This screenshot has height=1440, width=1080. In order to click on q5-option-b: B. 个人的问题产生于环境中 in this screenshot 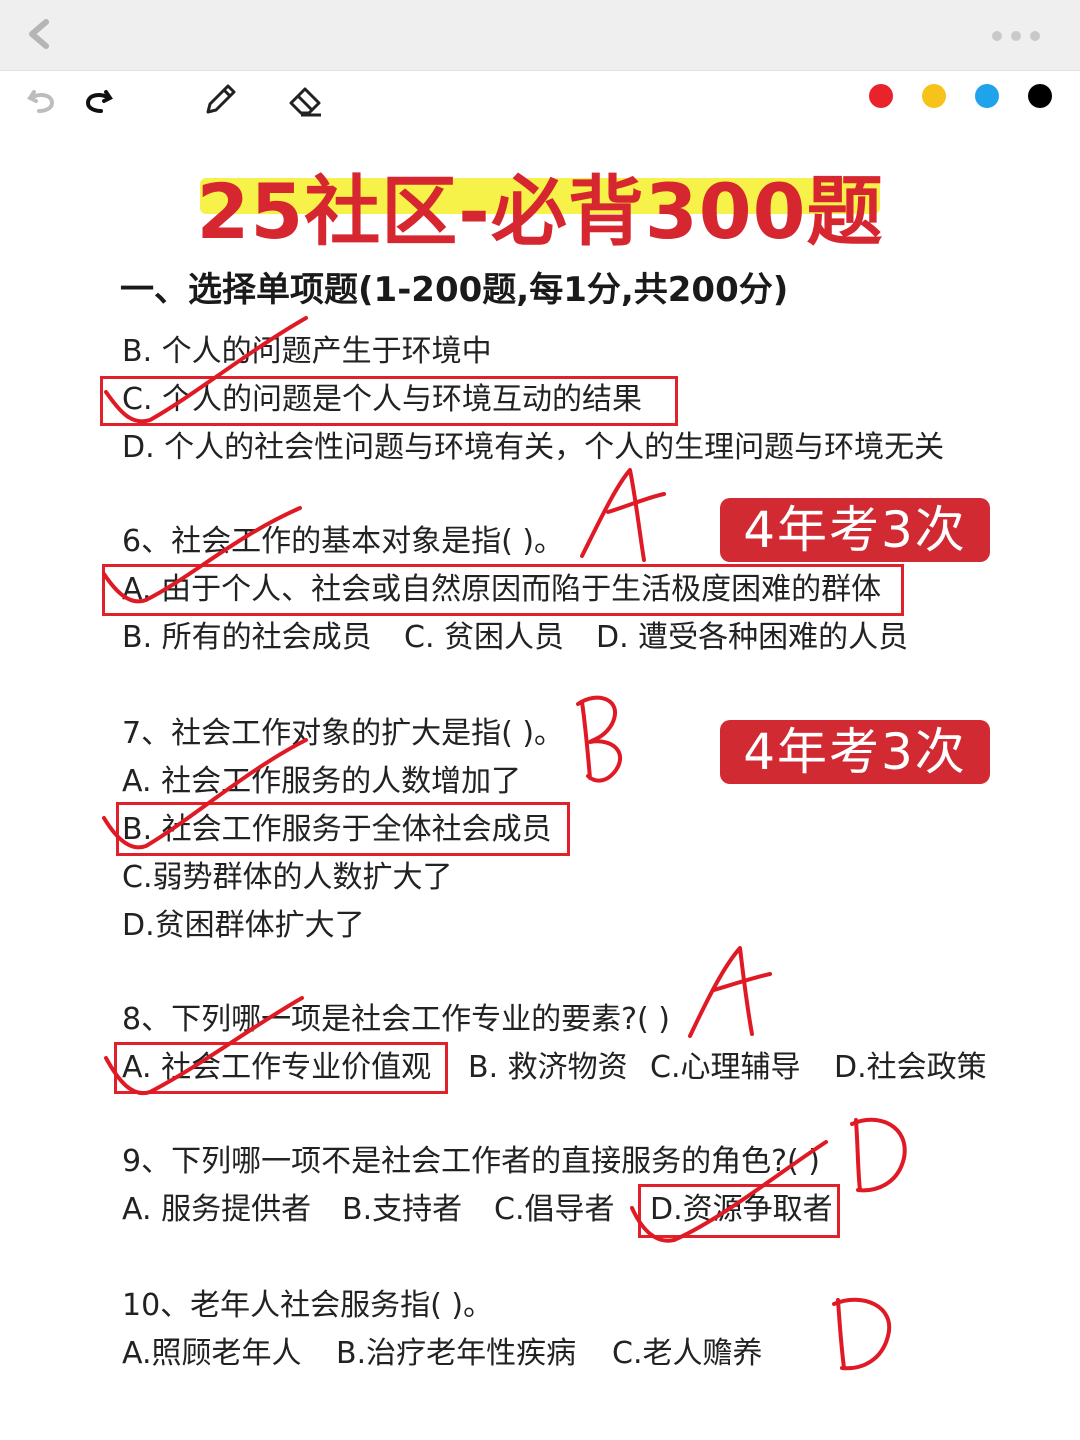, I will do `click(307, 351)`.